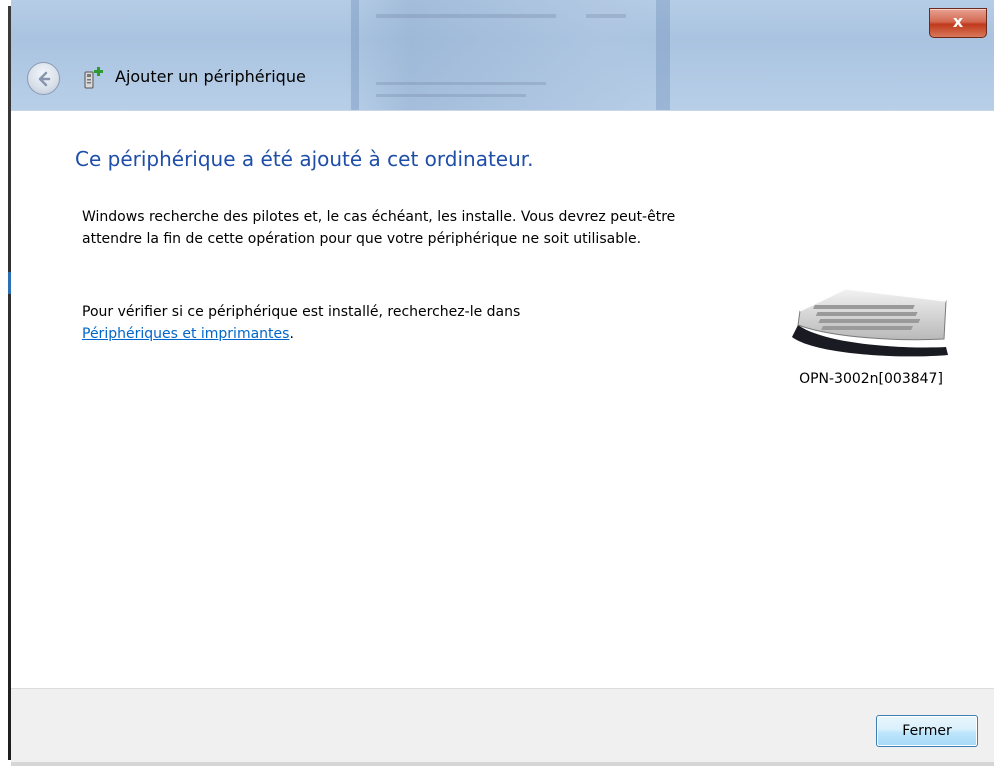 The width and height of the screenshot is (994, 766). I want to click on footer-bottom-border, so click(502, 764).